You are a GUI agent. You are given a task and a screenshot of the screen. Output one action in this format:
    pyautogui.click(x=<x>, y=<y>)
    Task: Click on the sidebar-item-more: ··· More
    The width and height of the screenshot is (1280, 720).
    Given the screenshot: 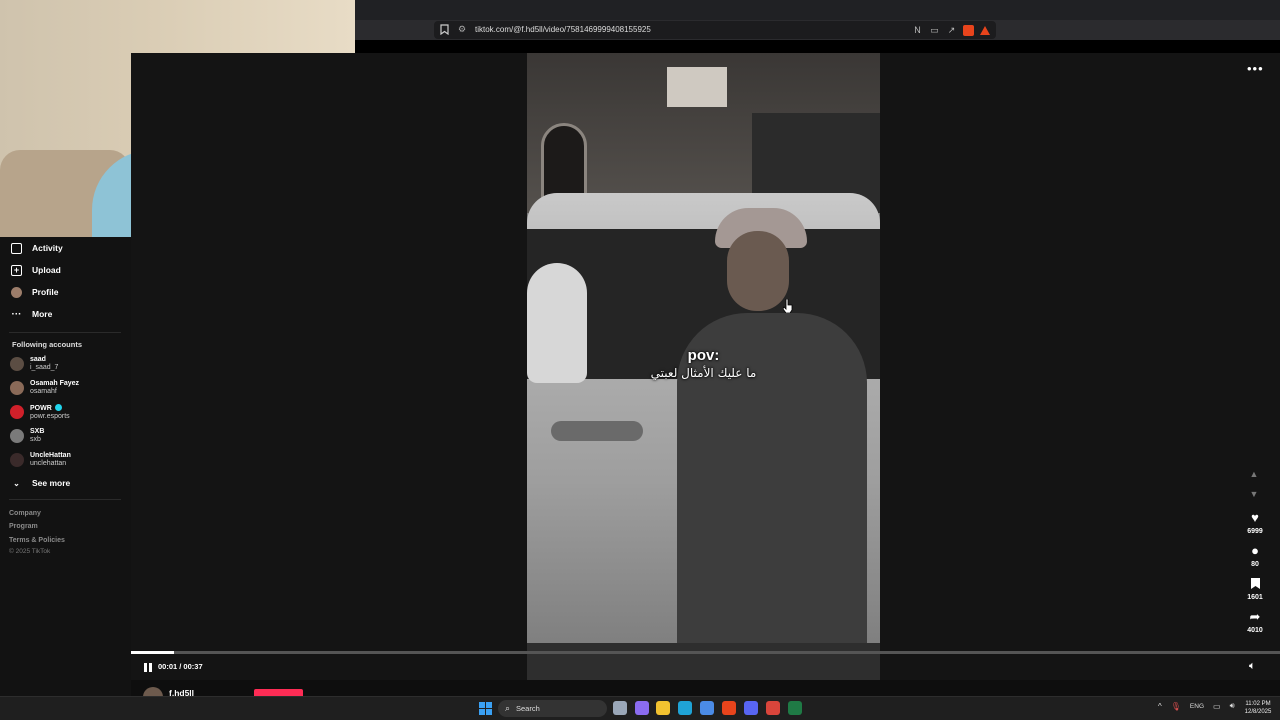 What is the action you would take?
    pyautogui.click(x=32, y=314)
    